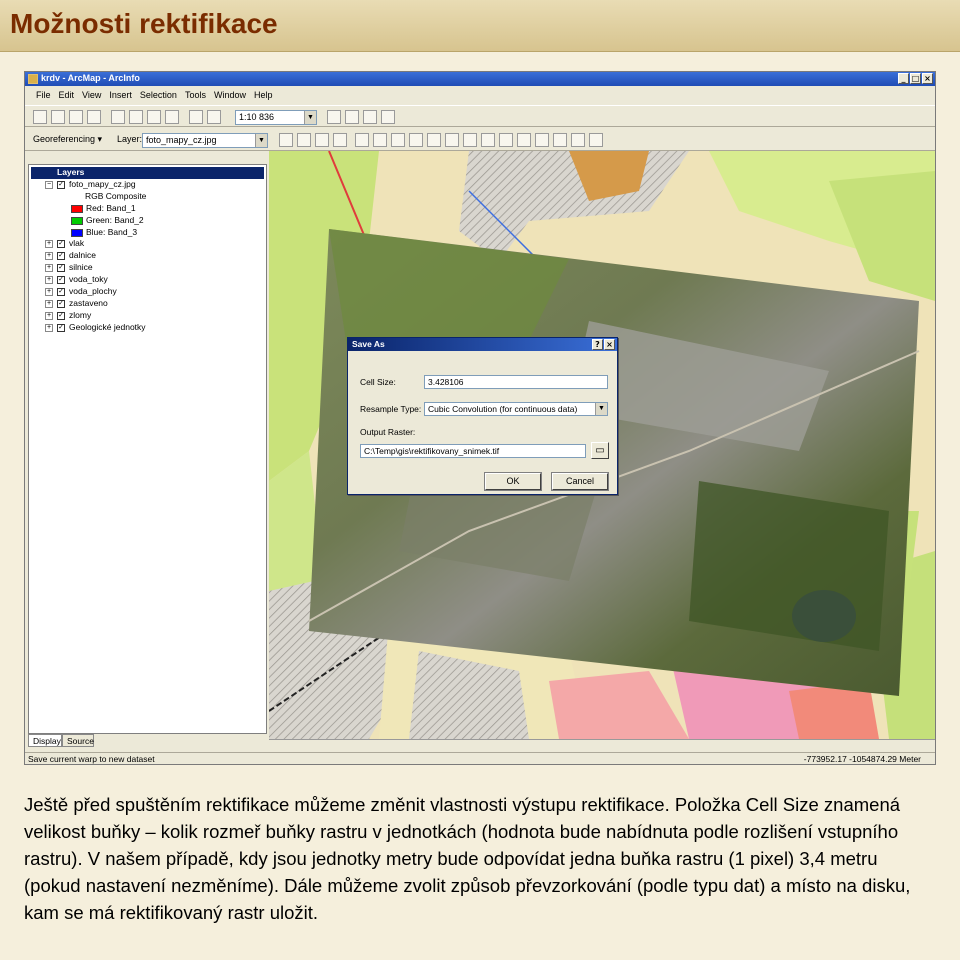 Image resolution: width=960 pixels, height=960 pixels. What do you see at coordinates (77, 221) in the screenshot?
I see `green-band-swatch` at bounding box center [77, 221].